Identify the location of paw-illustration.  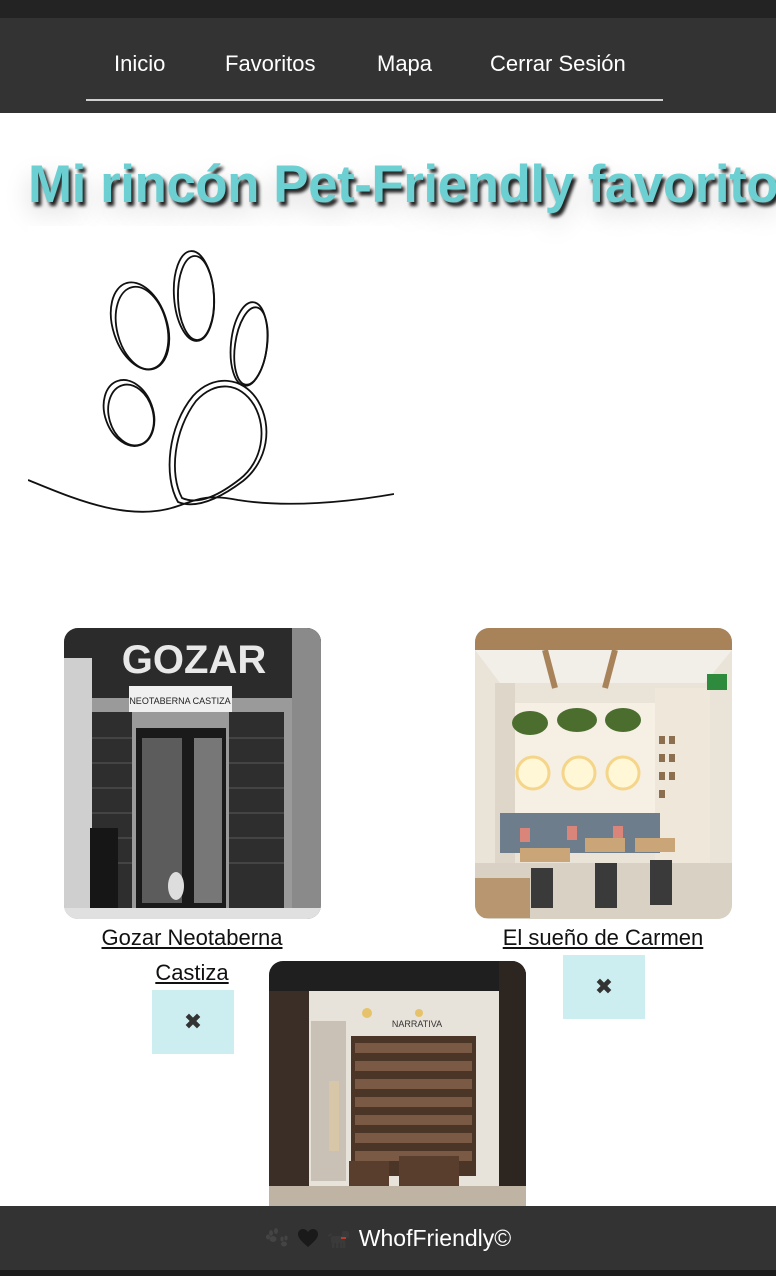
(211, 376).